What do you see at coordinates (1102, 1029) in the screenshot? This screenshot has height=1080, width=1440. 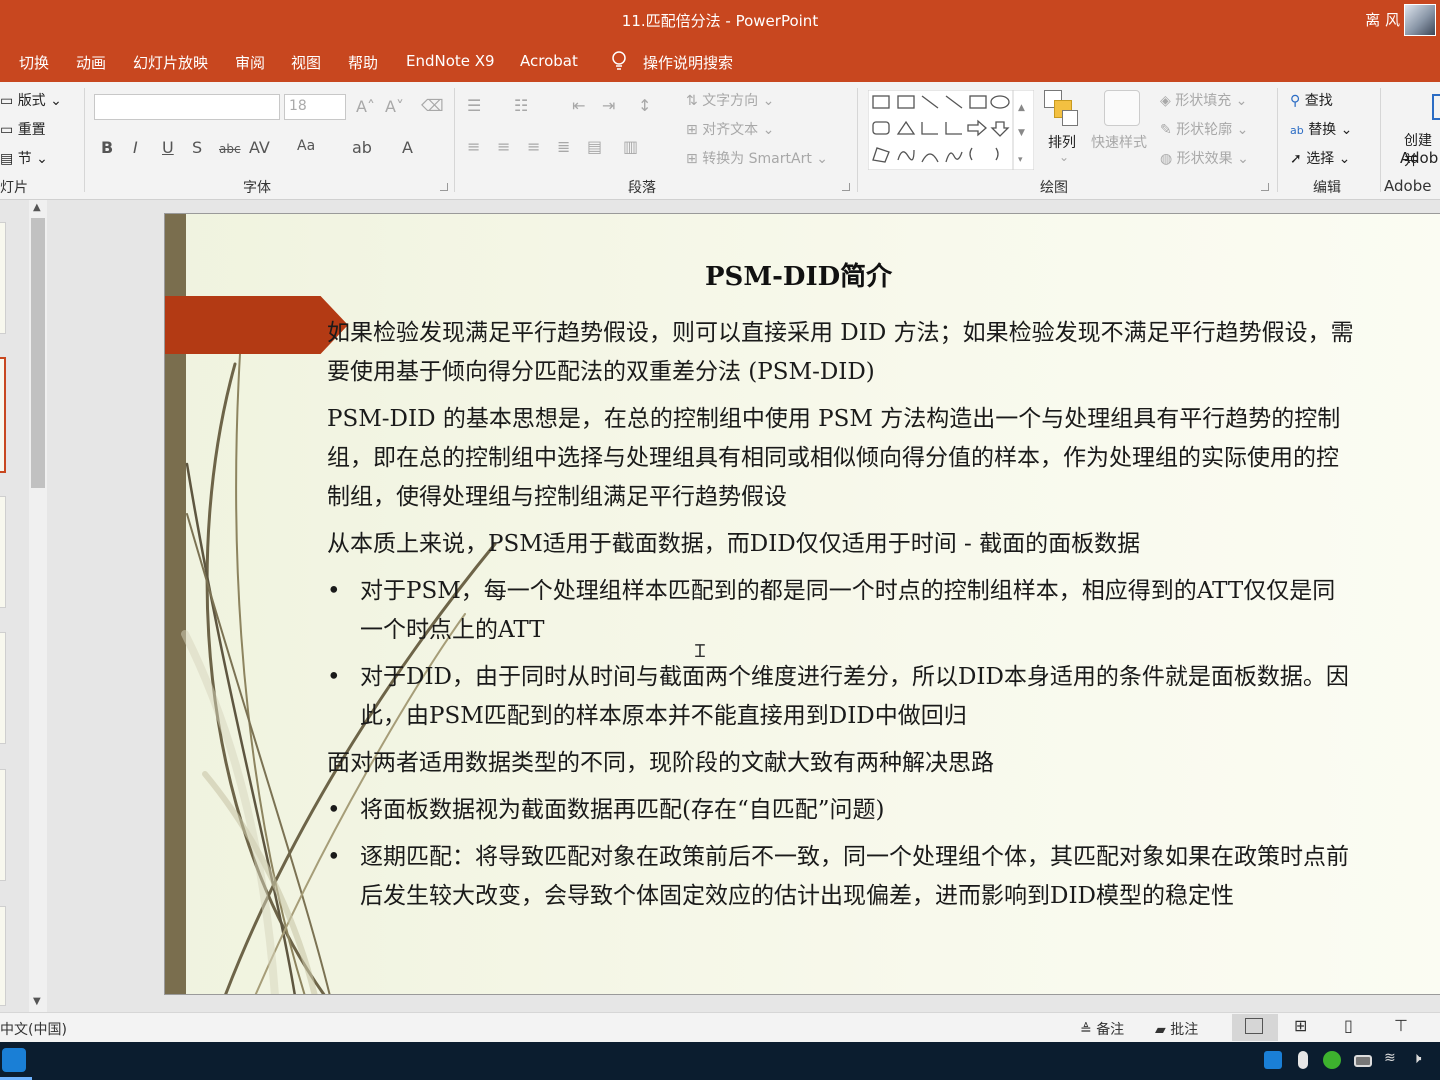 I see `notes-button: ≜ 备注` at bounding box center [1102, 1029].